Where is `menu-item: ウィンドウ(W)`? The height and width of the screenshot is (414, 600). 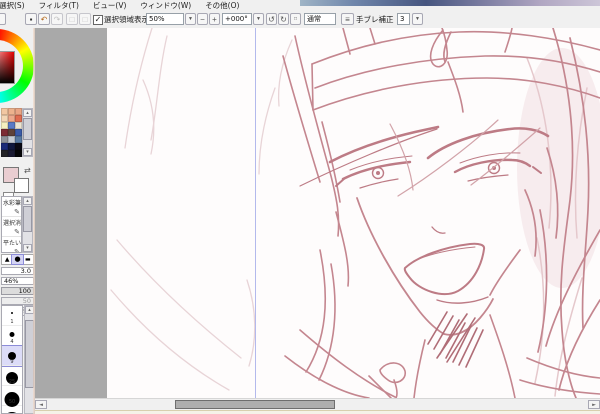
menu-item: ウィンドウ(W) is located at coordinates (165, 6).